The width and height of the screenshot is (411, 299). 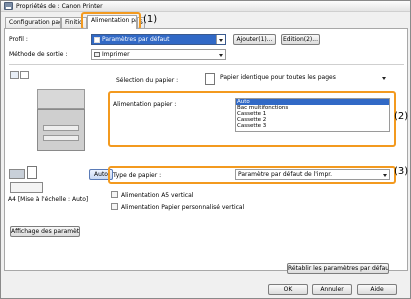 I want to click on list-item-cassette-3: Cassette 3, so click(x=312, y=126).